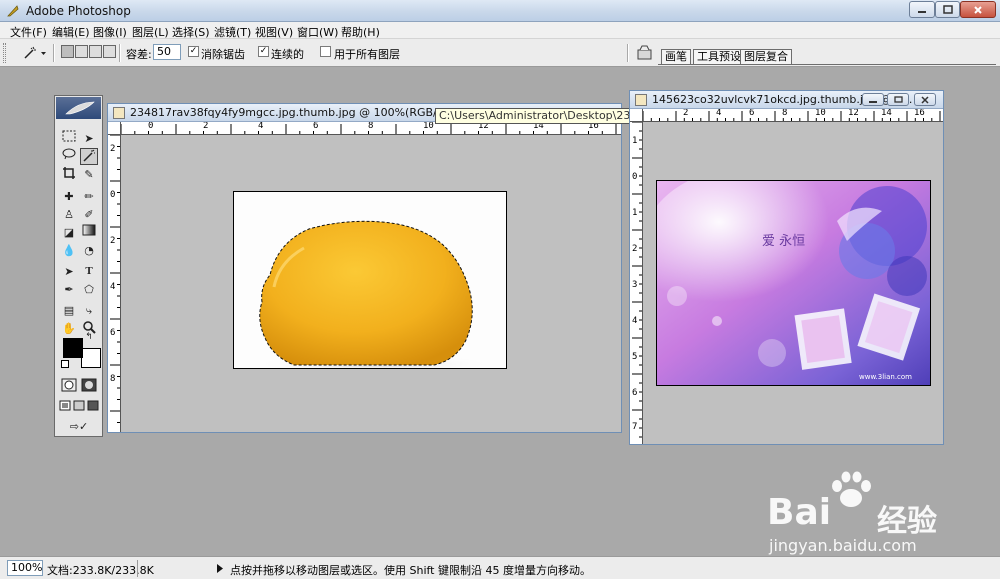 Image resolution: width=1000 pixels, height=579 pixels. I want to click on toolbox-header, so click(78, 108).